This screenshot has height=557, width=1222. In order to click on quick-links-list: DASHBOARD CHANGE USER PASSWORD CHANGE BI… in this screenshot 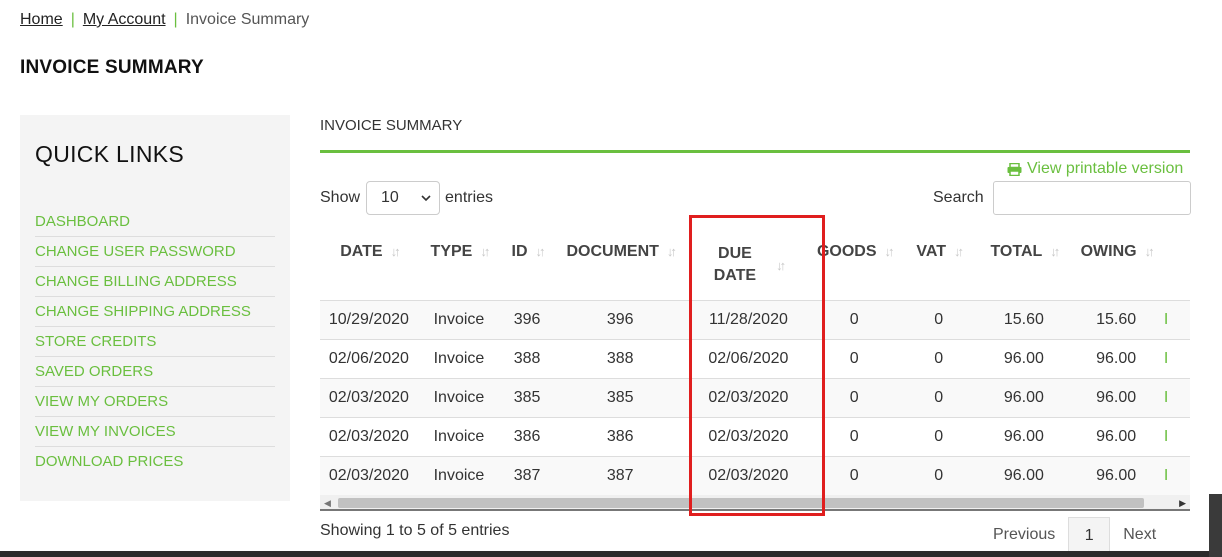, I will do `click(155, 342)`.